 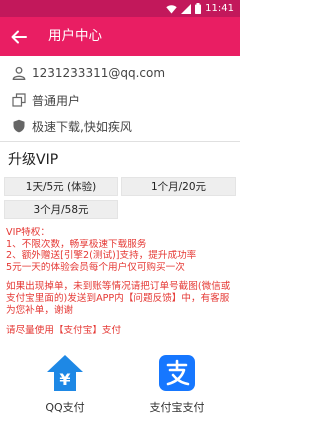 I want to click on alipay-button: 支付宝支付, so click(x=177, y=386).